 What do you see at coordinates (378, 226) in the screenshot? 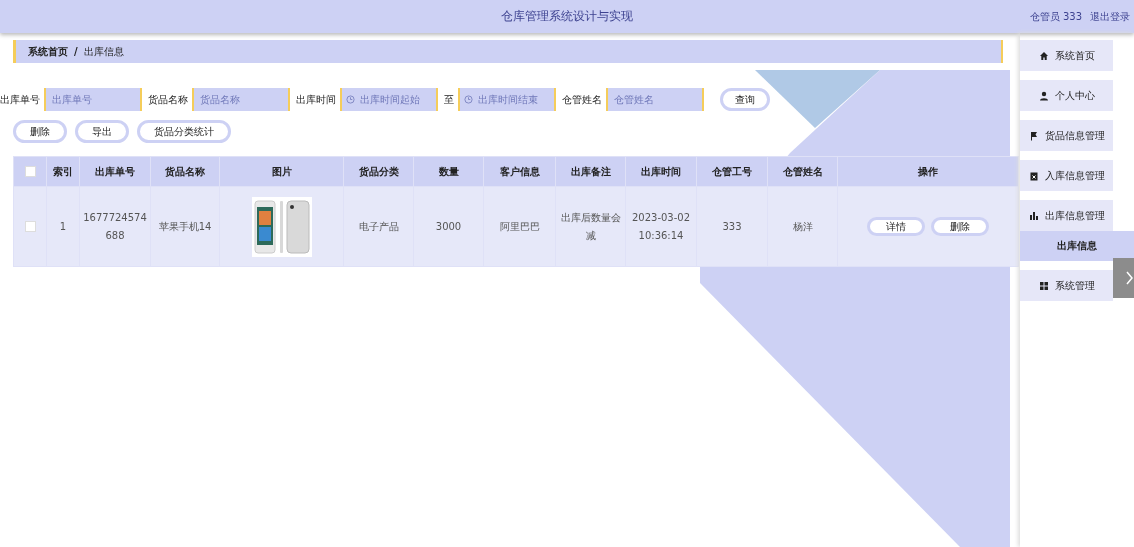
I see `table-cell: 电子产品` at bounding box center [378, 226].